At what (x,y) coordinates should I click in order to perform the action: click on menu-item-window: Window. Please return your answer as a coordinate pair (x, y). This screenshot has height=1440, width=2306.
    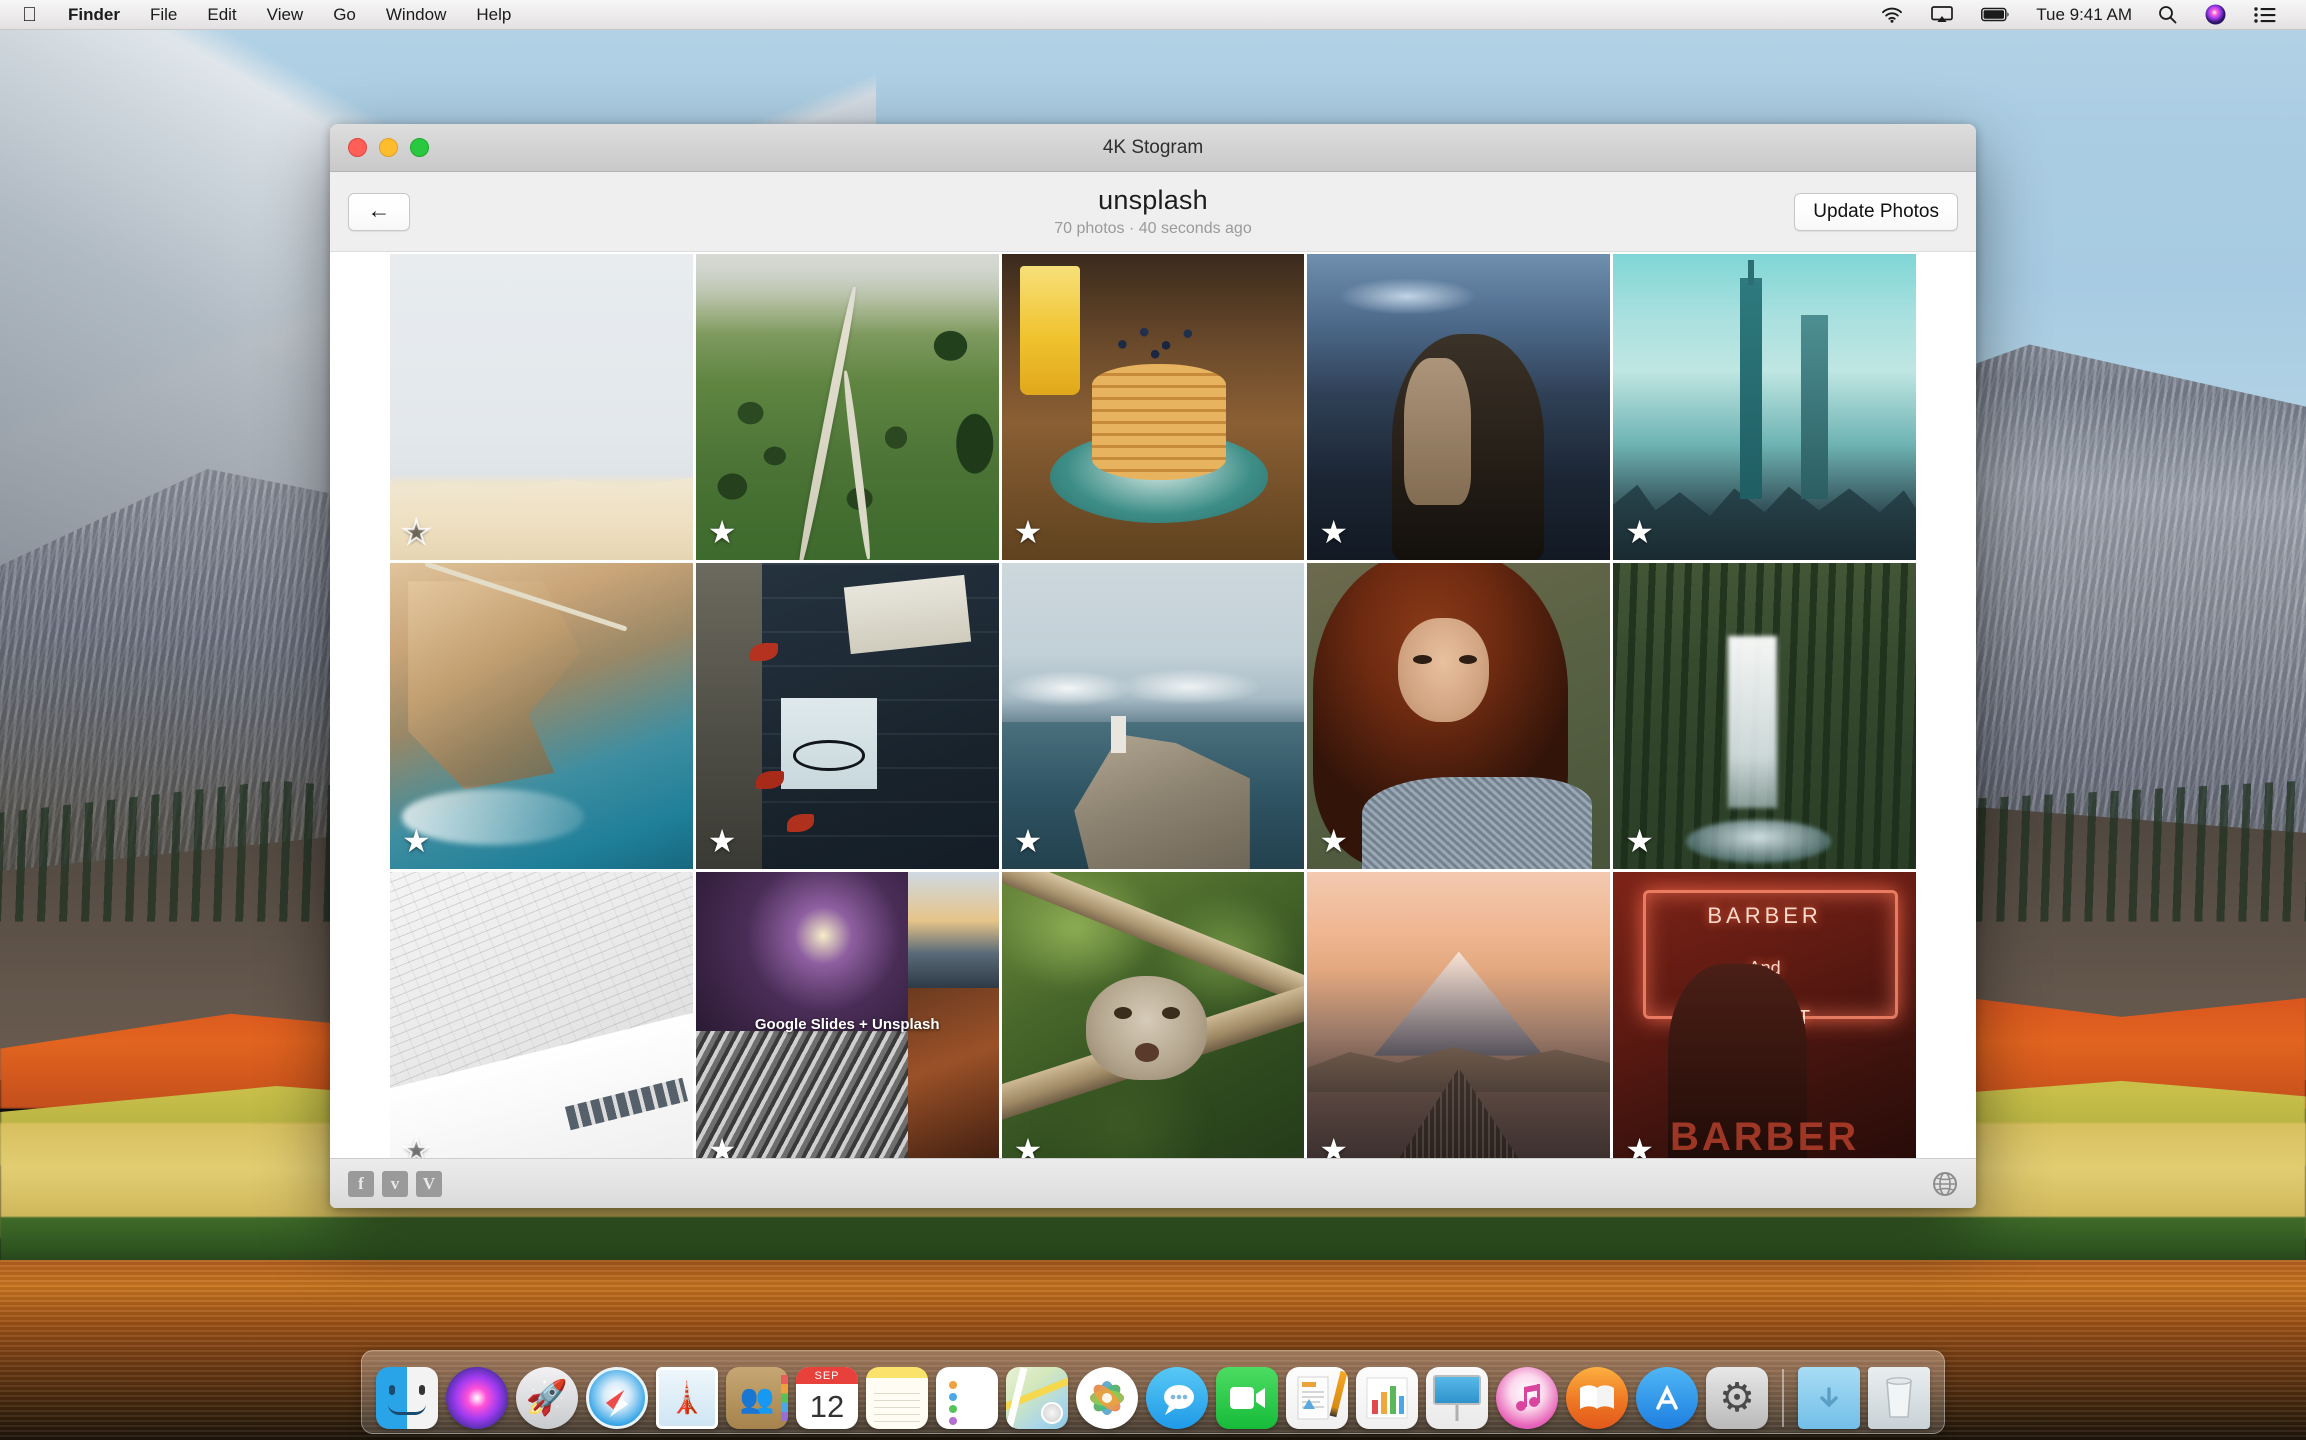
    Looking at the image, I should click on (416, 15).